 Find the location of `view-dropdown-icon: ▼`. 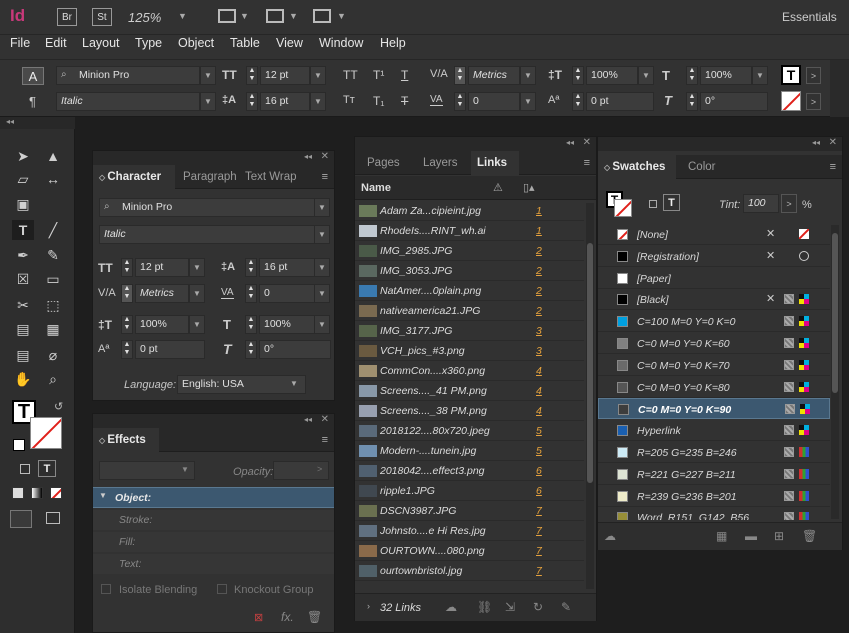

view-dropdown-icon: ▼ is located at coordinates (244, 16).